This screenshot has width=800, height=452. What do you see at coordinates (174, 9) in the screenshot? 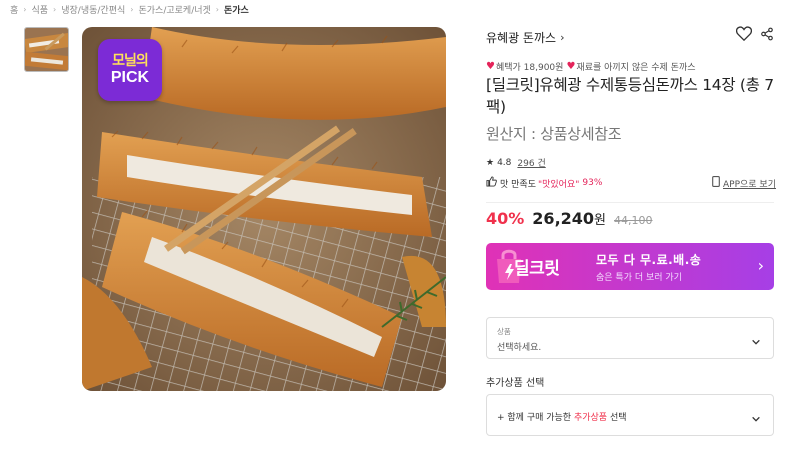
I see `breadcrumb-item-cutlet-group: 돈가스/고로케/너겟` at bounding box center [174, 9].